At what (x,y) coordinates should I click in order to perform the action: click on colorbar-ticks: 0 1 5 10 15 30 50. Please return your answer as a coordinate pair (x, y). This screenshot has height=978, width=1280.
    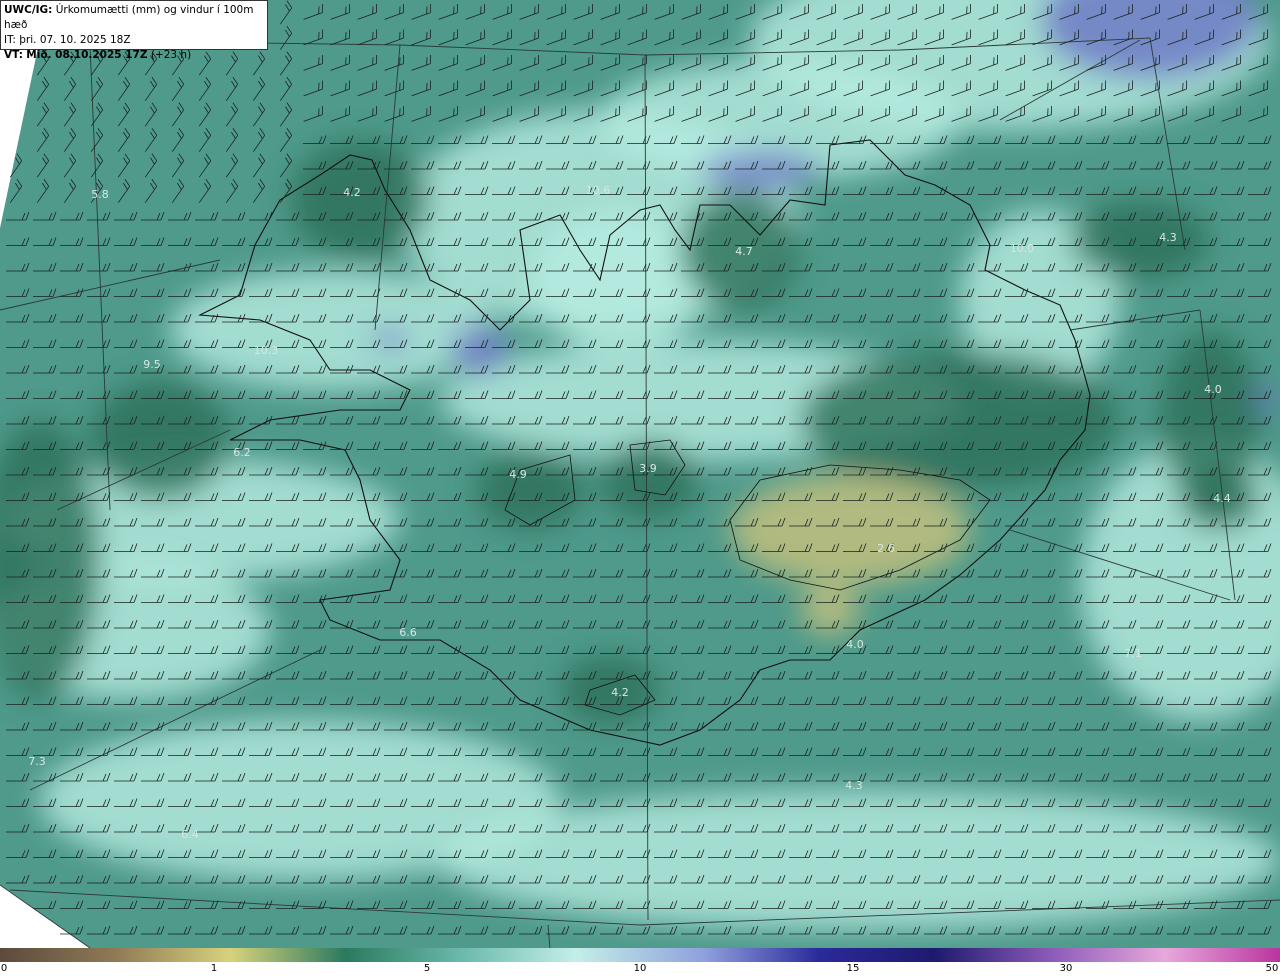
    Looking at the image, I should click on (640, 970).